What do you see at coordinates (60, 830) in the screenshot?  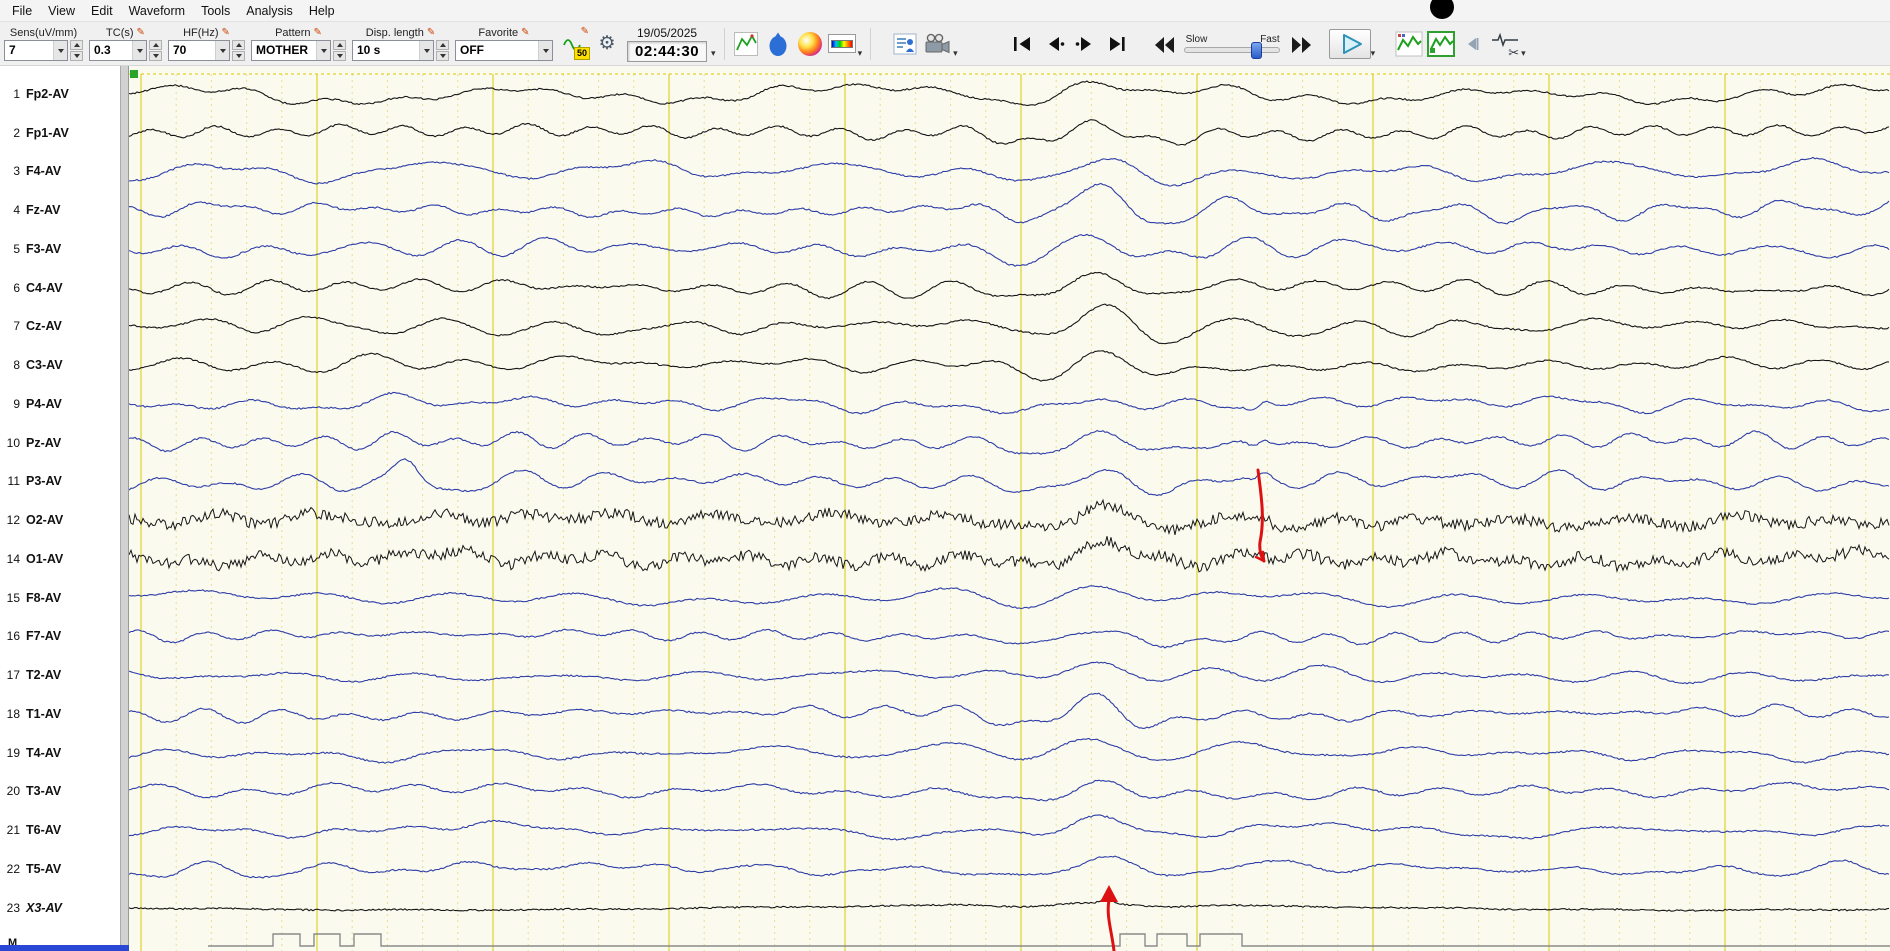 I see `channel-label-t6-av: 21 T6-AV` at bounding box center [60, 830].